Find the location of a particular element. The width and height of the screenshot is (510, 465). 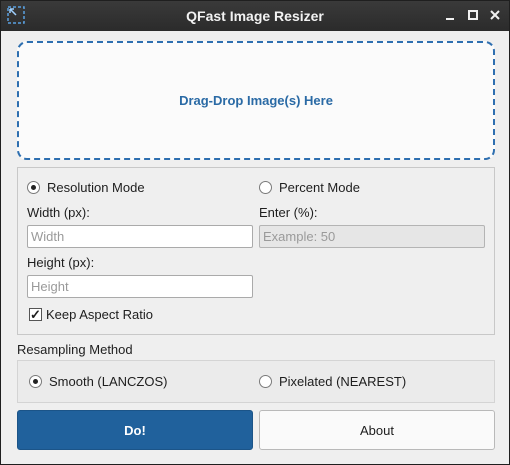

minimize-icon is located at coordinates (450, 15).